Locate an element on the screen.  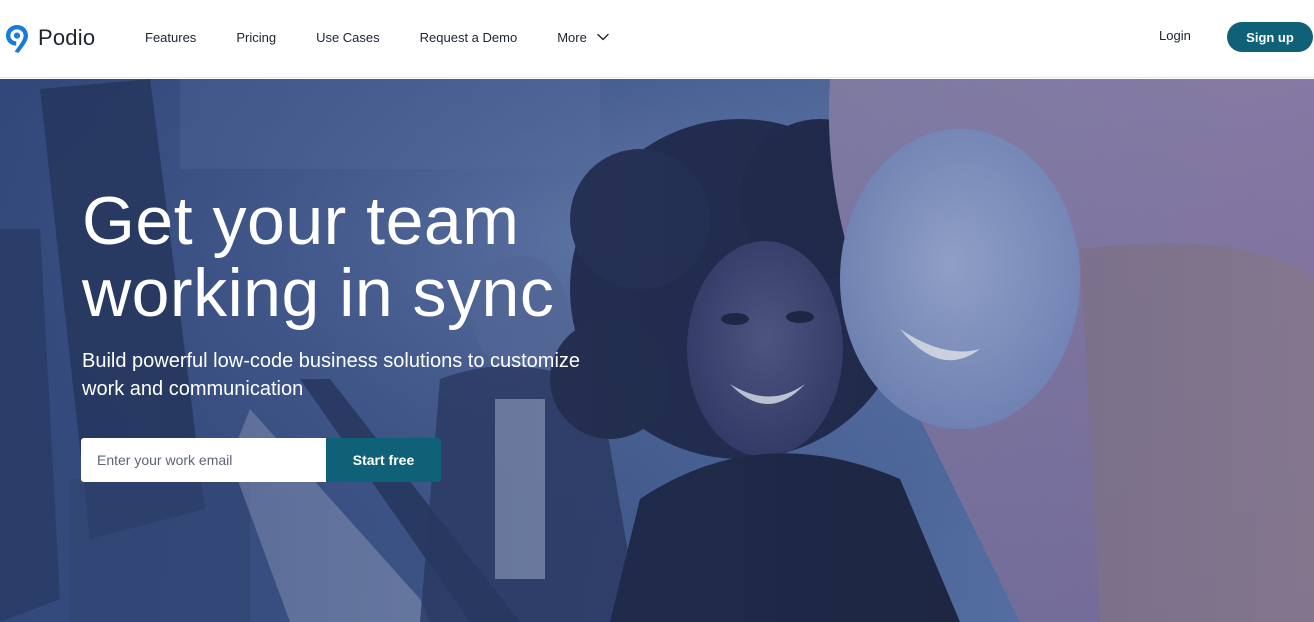
hero-title-line-1: Get your team is located at coordinates (301, 221).